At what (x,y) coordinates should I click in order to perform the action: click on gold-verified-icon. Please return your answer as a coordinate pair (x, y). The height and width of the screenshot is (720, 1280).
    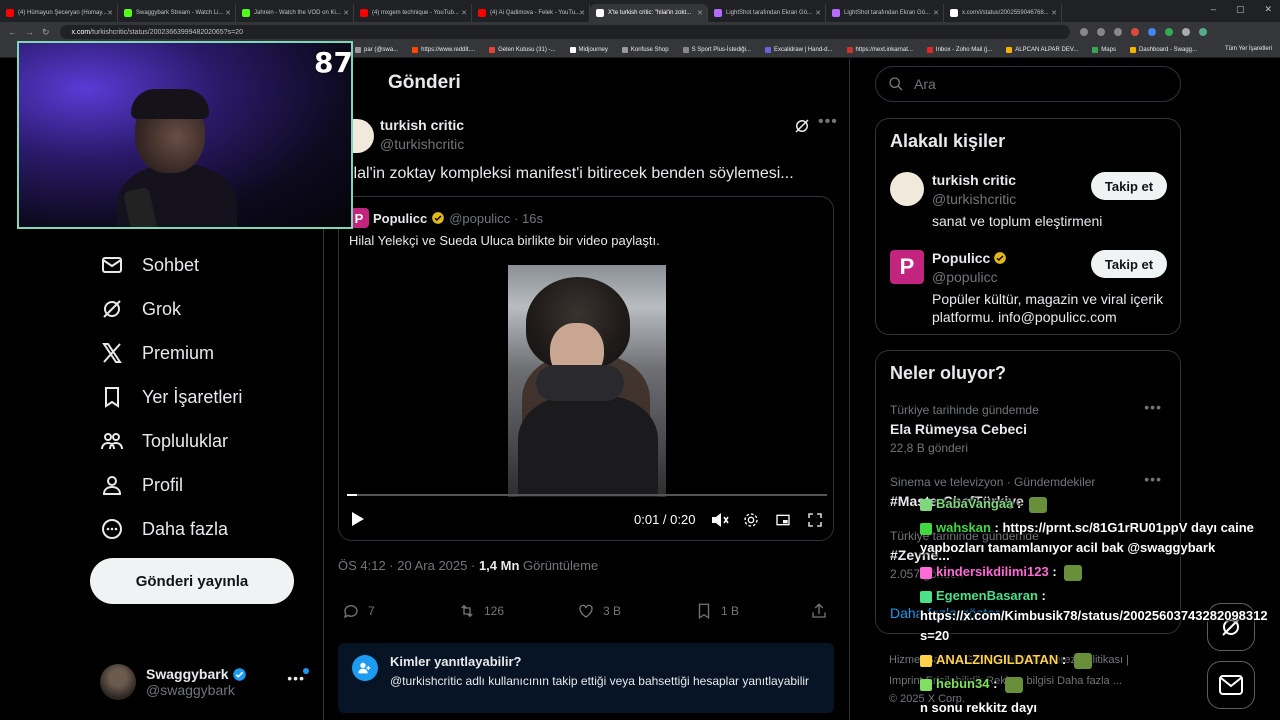
    Looking at the image, I should click on (438, 218).